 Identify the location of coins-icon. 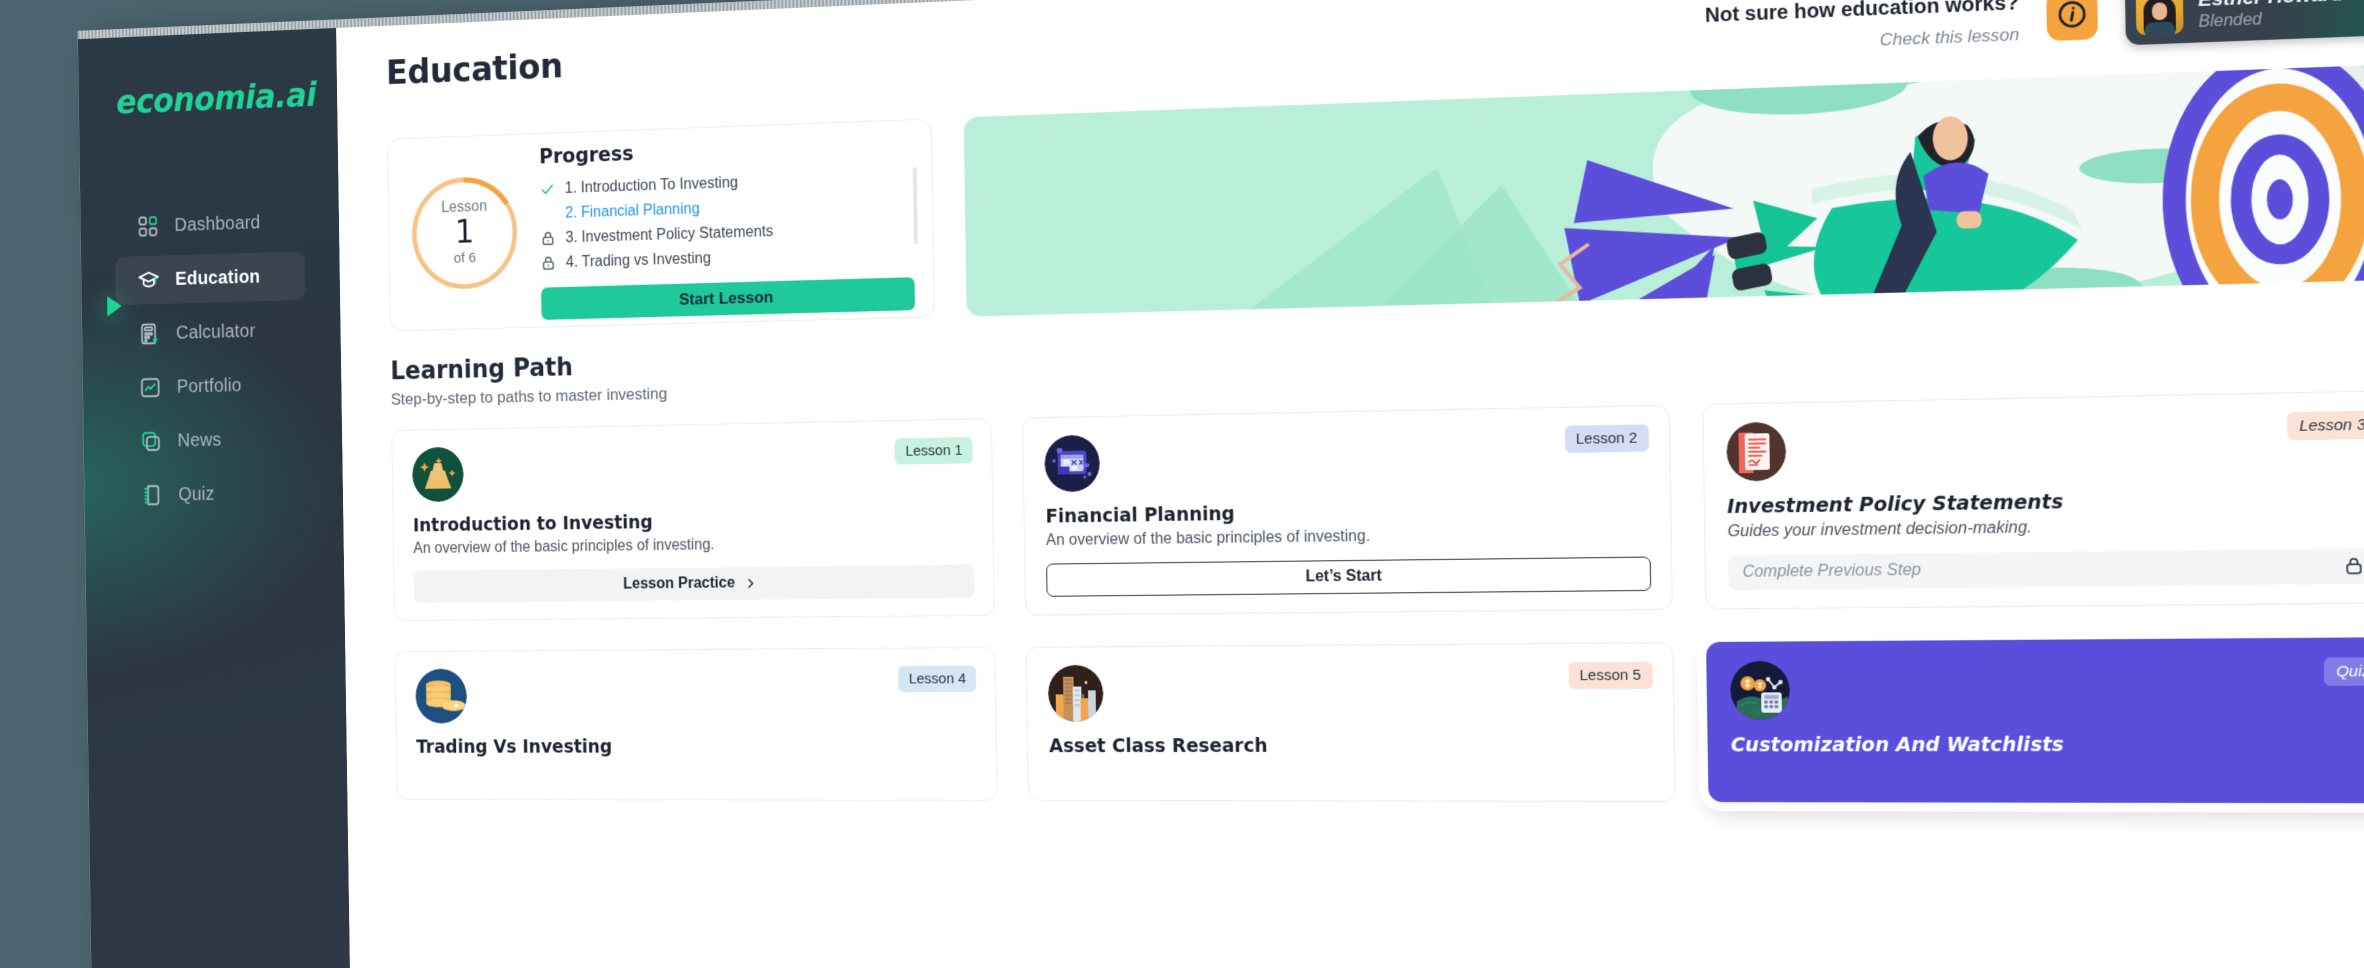
(441, 696).